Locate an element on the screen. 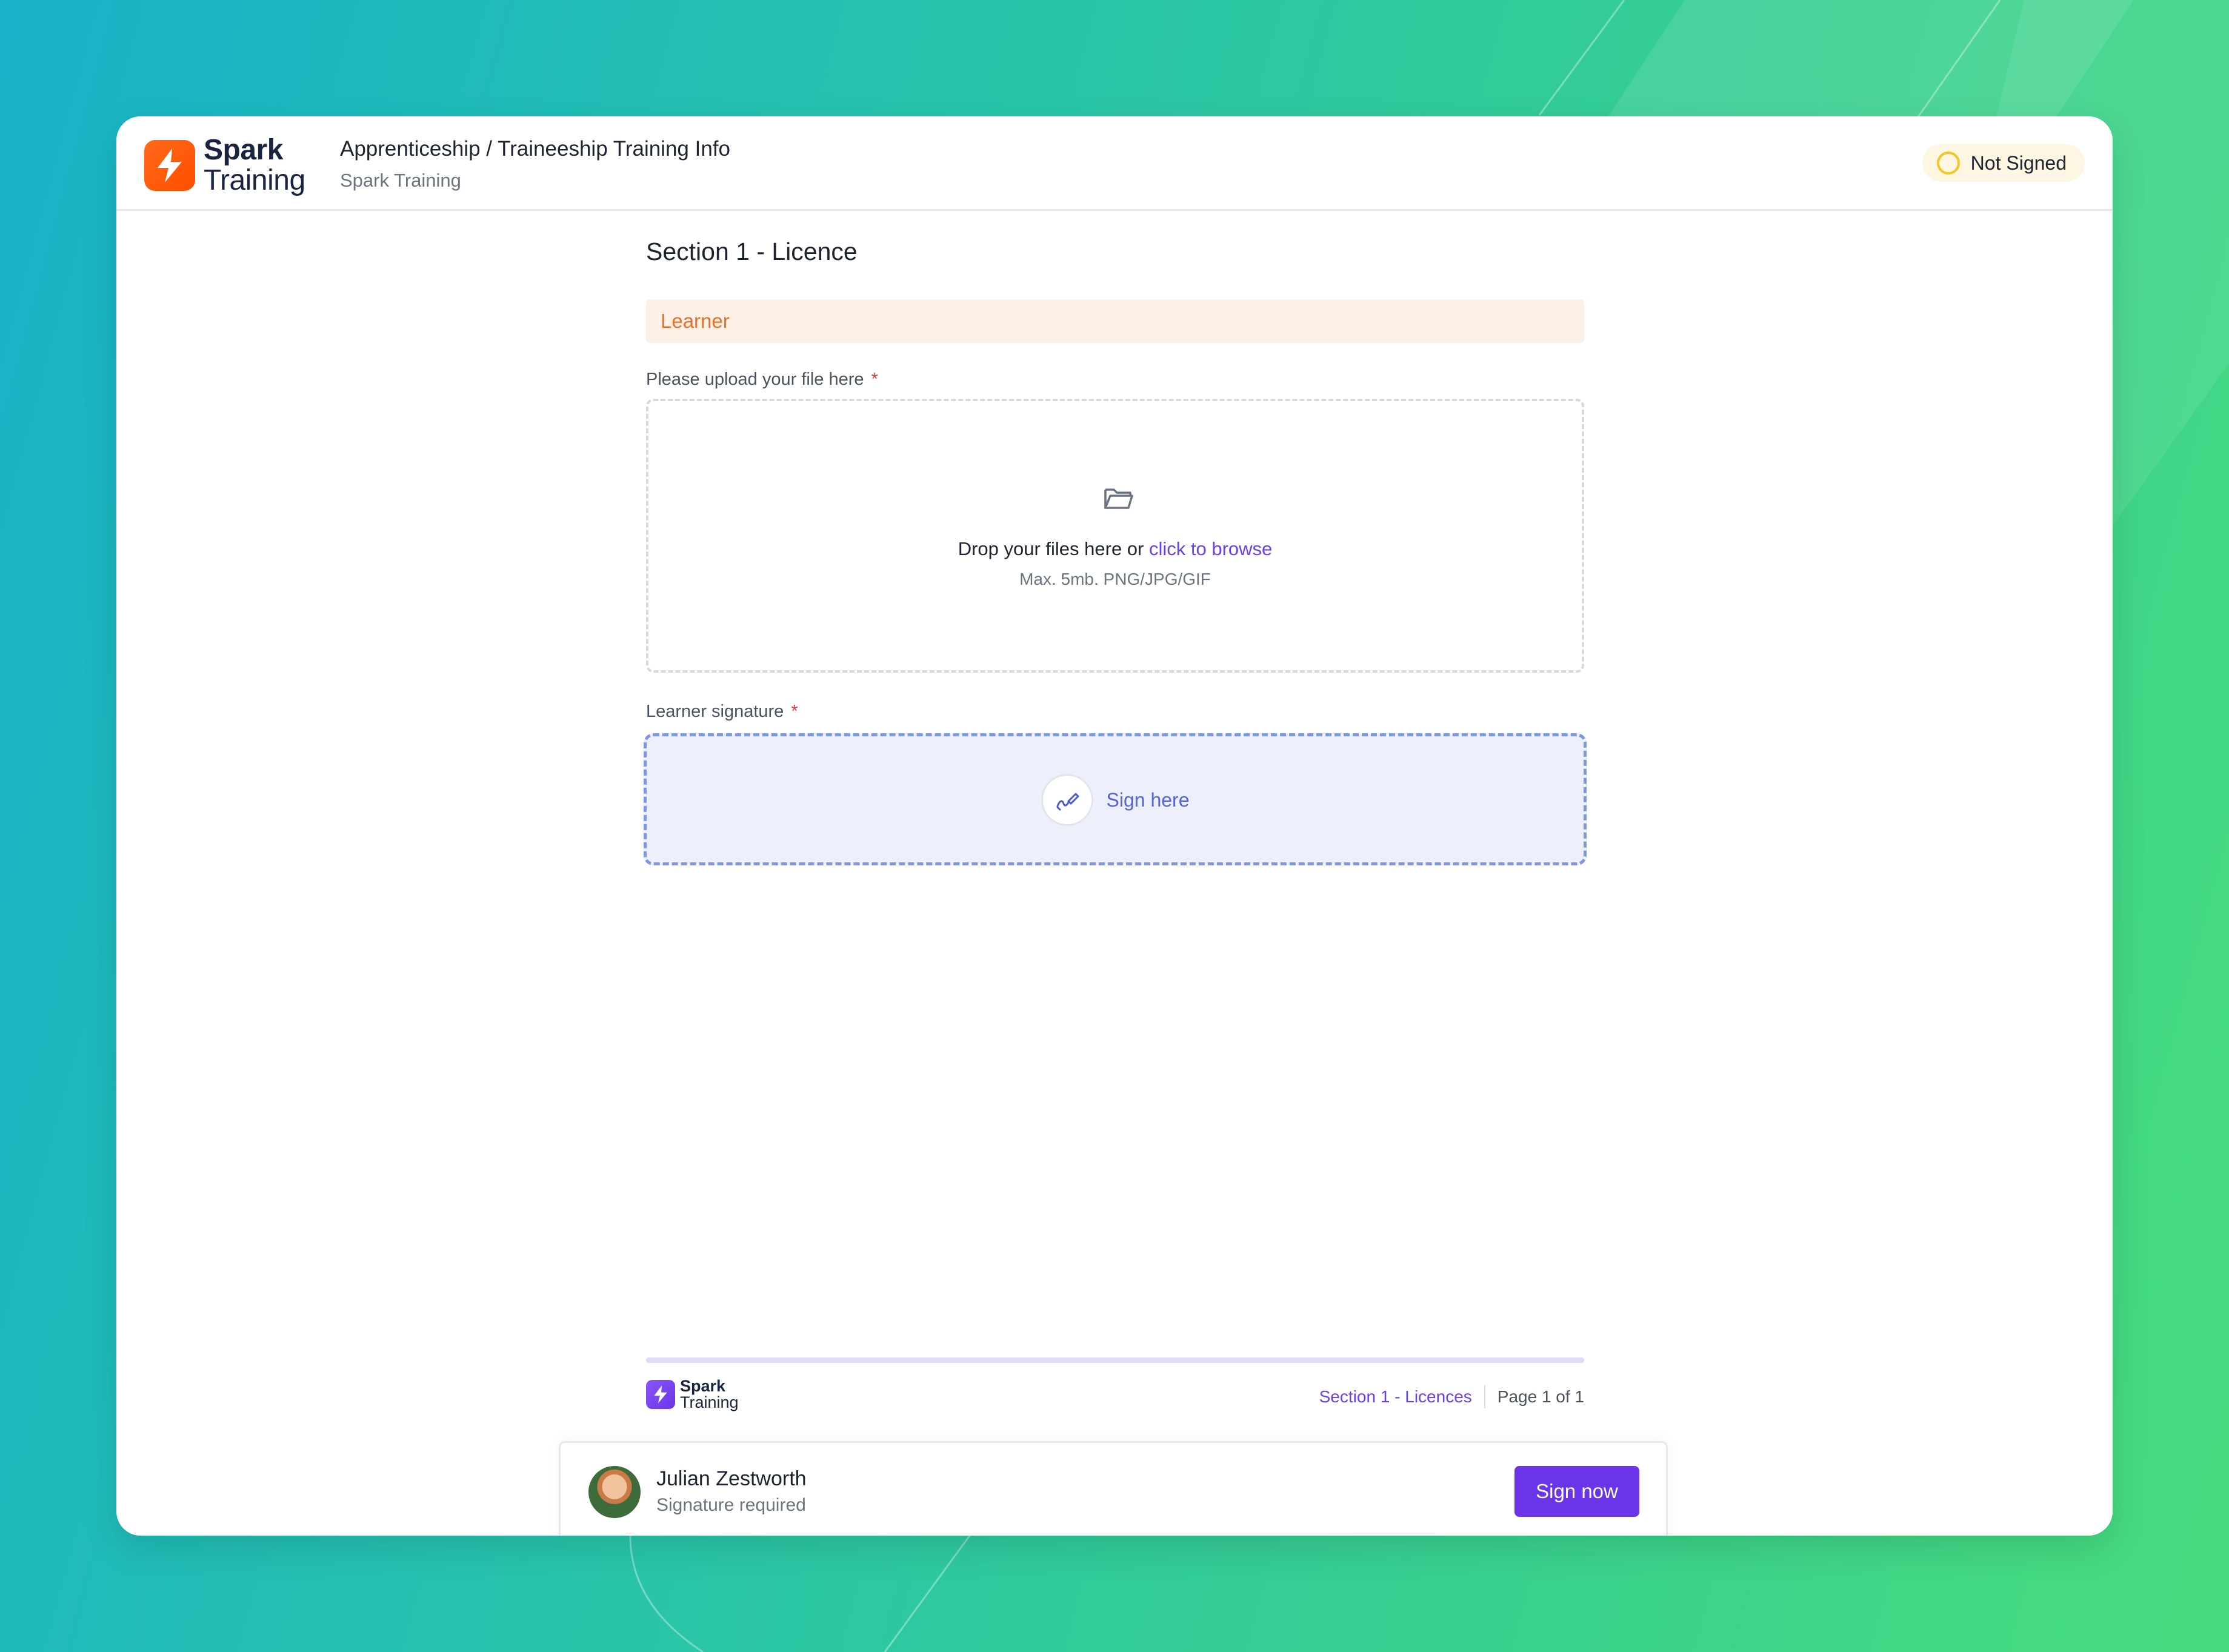  status-text: Not Signed is located at coordinates (2018, 163).